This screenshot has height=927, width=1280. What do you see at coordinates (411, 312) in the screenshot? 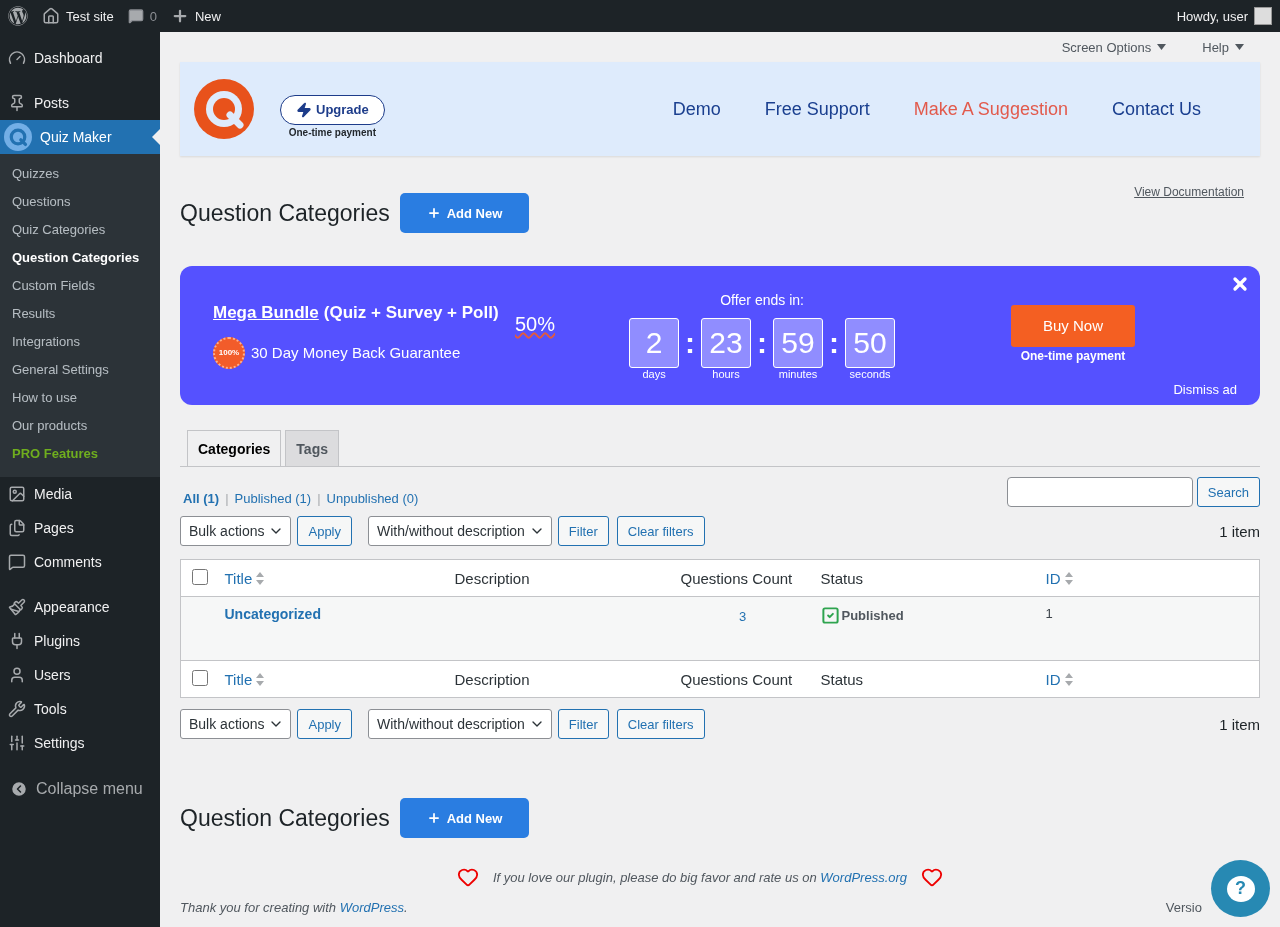
I see `bundle-title: (Quiz + Survey + Poll)` at bounding box center [411, 312].